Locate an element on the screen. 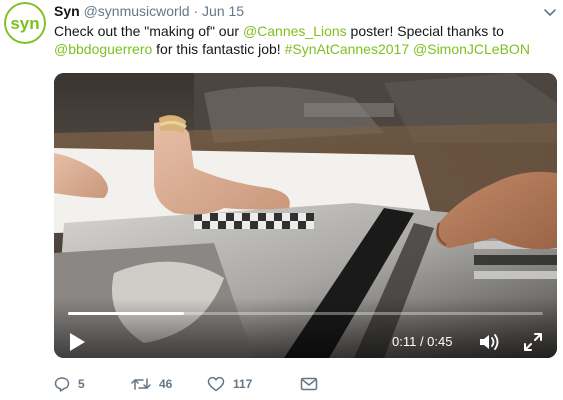 The image size is (563, 400). syn-logo-icon: syn is located at coordinates (25, 23).